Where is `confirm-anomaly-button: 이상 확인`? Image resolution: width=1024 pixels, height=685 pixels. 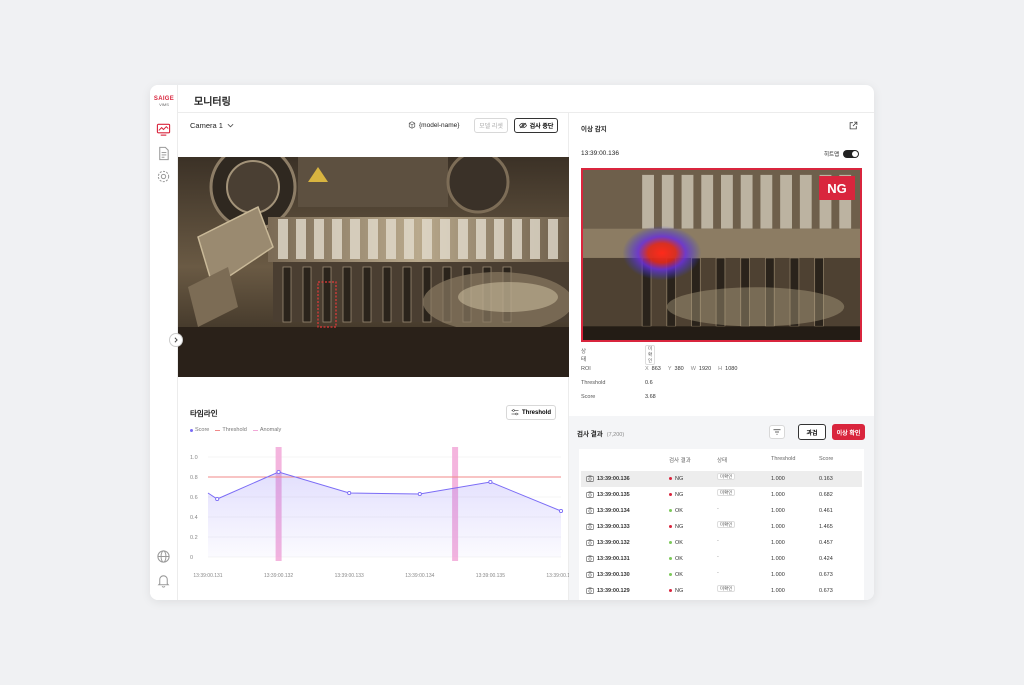
confirm-anomaly-button: 이상 확인 is located at coordinates (848, 432).